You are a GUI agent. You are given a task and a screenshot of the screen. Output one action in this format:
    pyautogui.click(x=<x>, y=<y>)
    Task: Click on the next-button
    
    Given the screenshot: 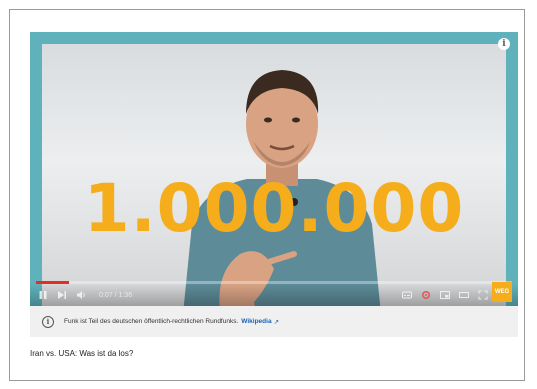 What is the action you would take?
    pyautogui.click(x=62, y=295)
    